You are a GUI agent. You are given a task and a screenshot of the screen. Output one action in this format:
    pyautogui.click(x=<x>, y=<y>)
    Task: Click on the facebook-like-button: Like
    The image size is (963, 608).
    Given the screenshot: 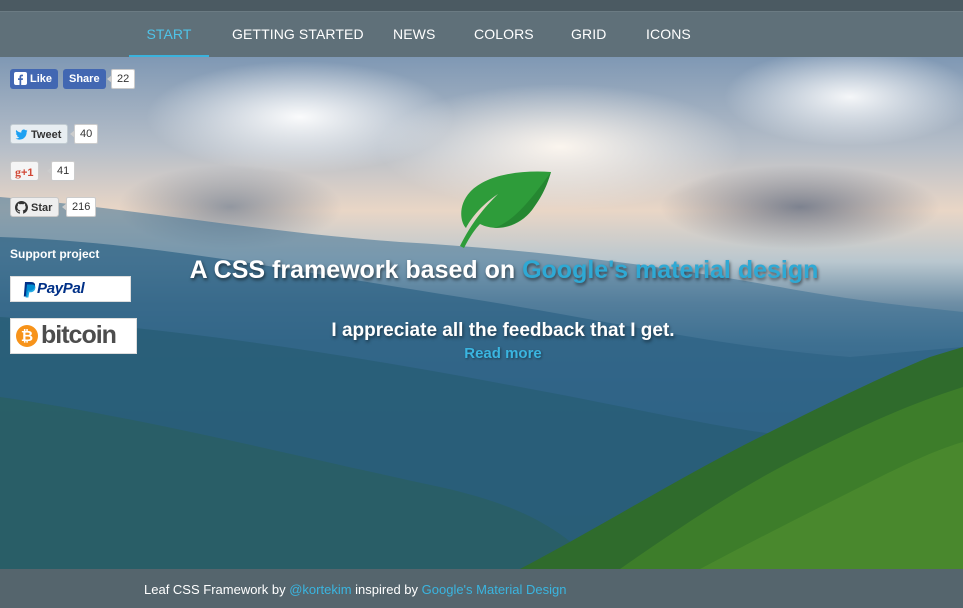 What is the action you would take?
    pyautogui.click(x=34, y=79)
    